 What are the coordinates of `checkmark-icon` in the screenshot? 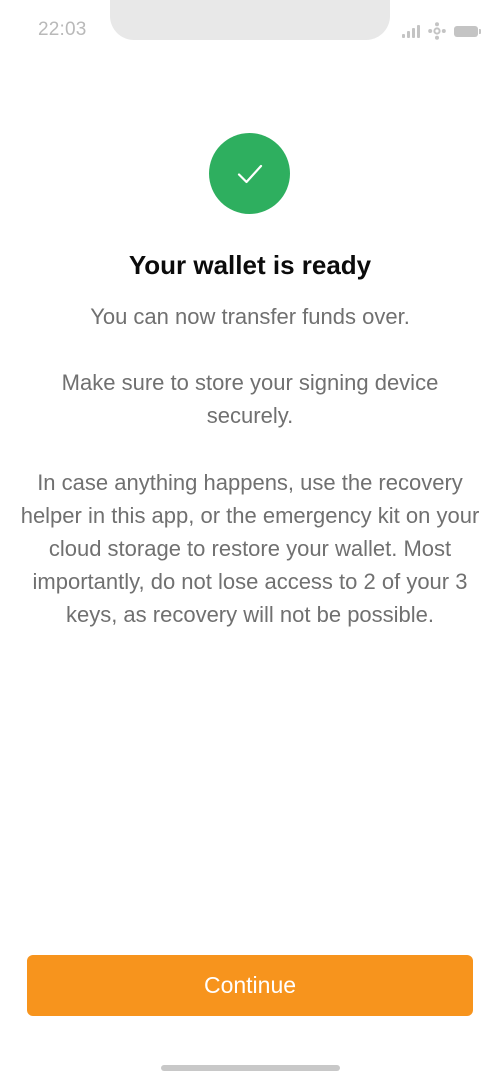 It's located at (249, 173).